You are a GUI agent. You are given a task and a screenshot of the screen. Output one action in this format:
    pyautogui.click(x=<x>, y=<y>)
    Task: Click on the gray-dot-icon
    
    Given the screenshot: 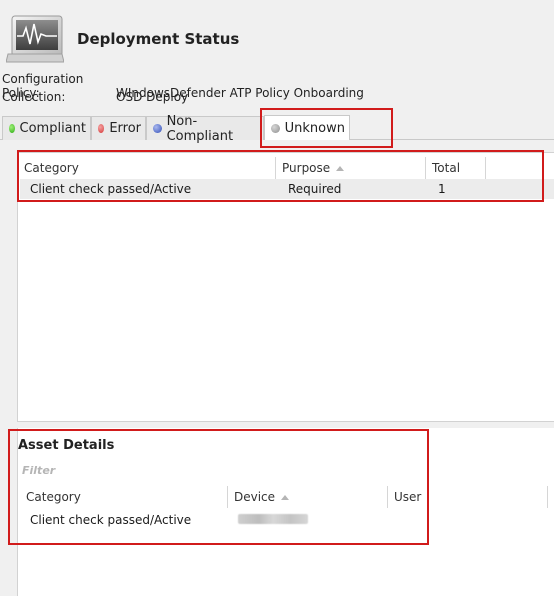 What is the action you would take?
    pyautogui.click(x=275, y=128)
    